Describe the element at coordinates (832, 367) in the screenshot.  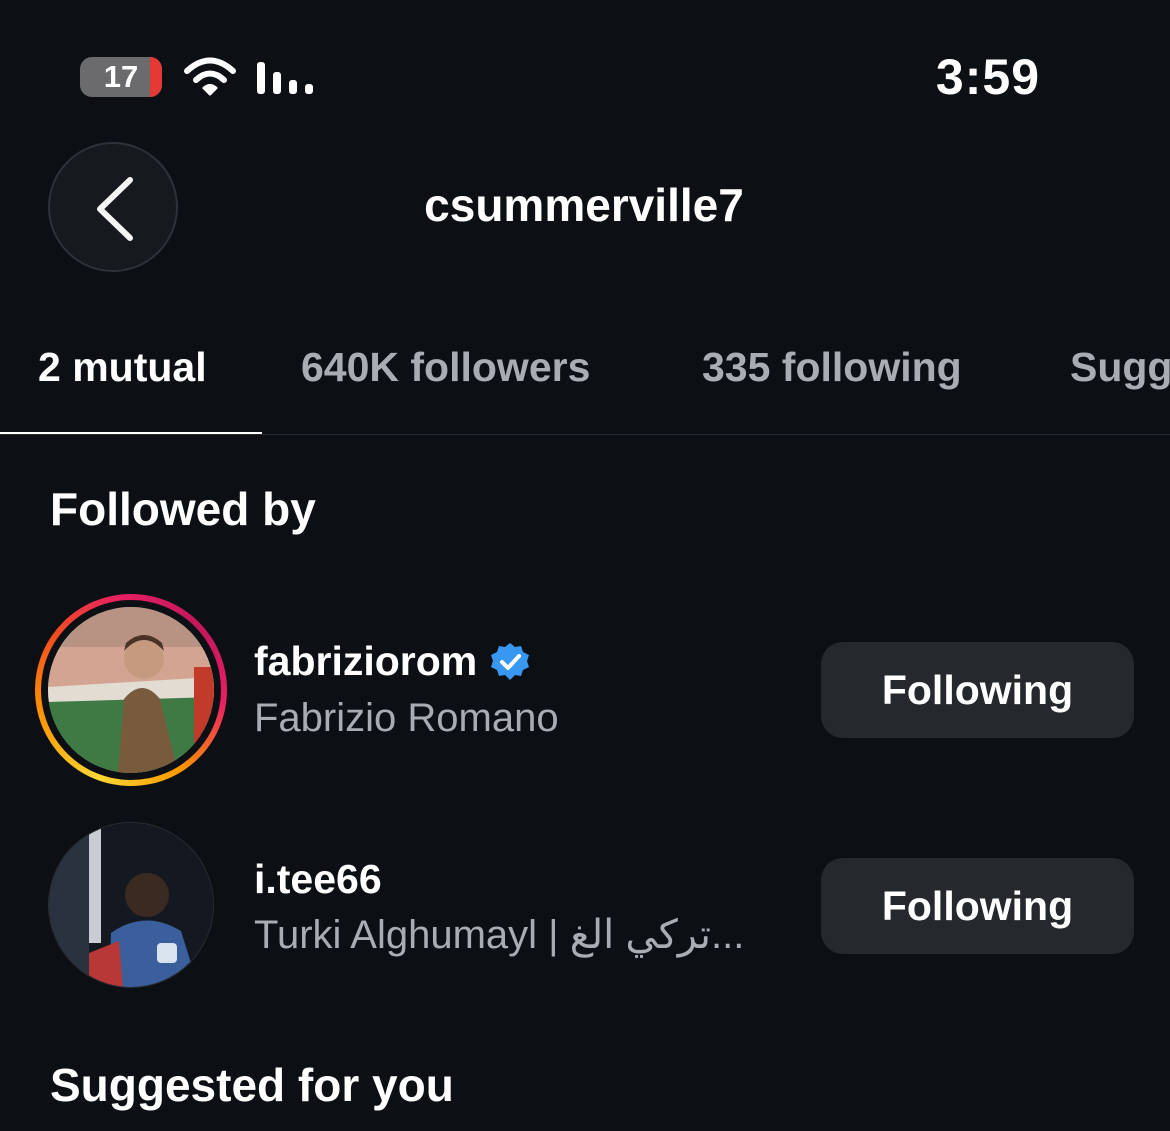
I see `tab-following: 335 following` at that location.